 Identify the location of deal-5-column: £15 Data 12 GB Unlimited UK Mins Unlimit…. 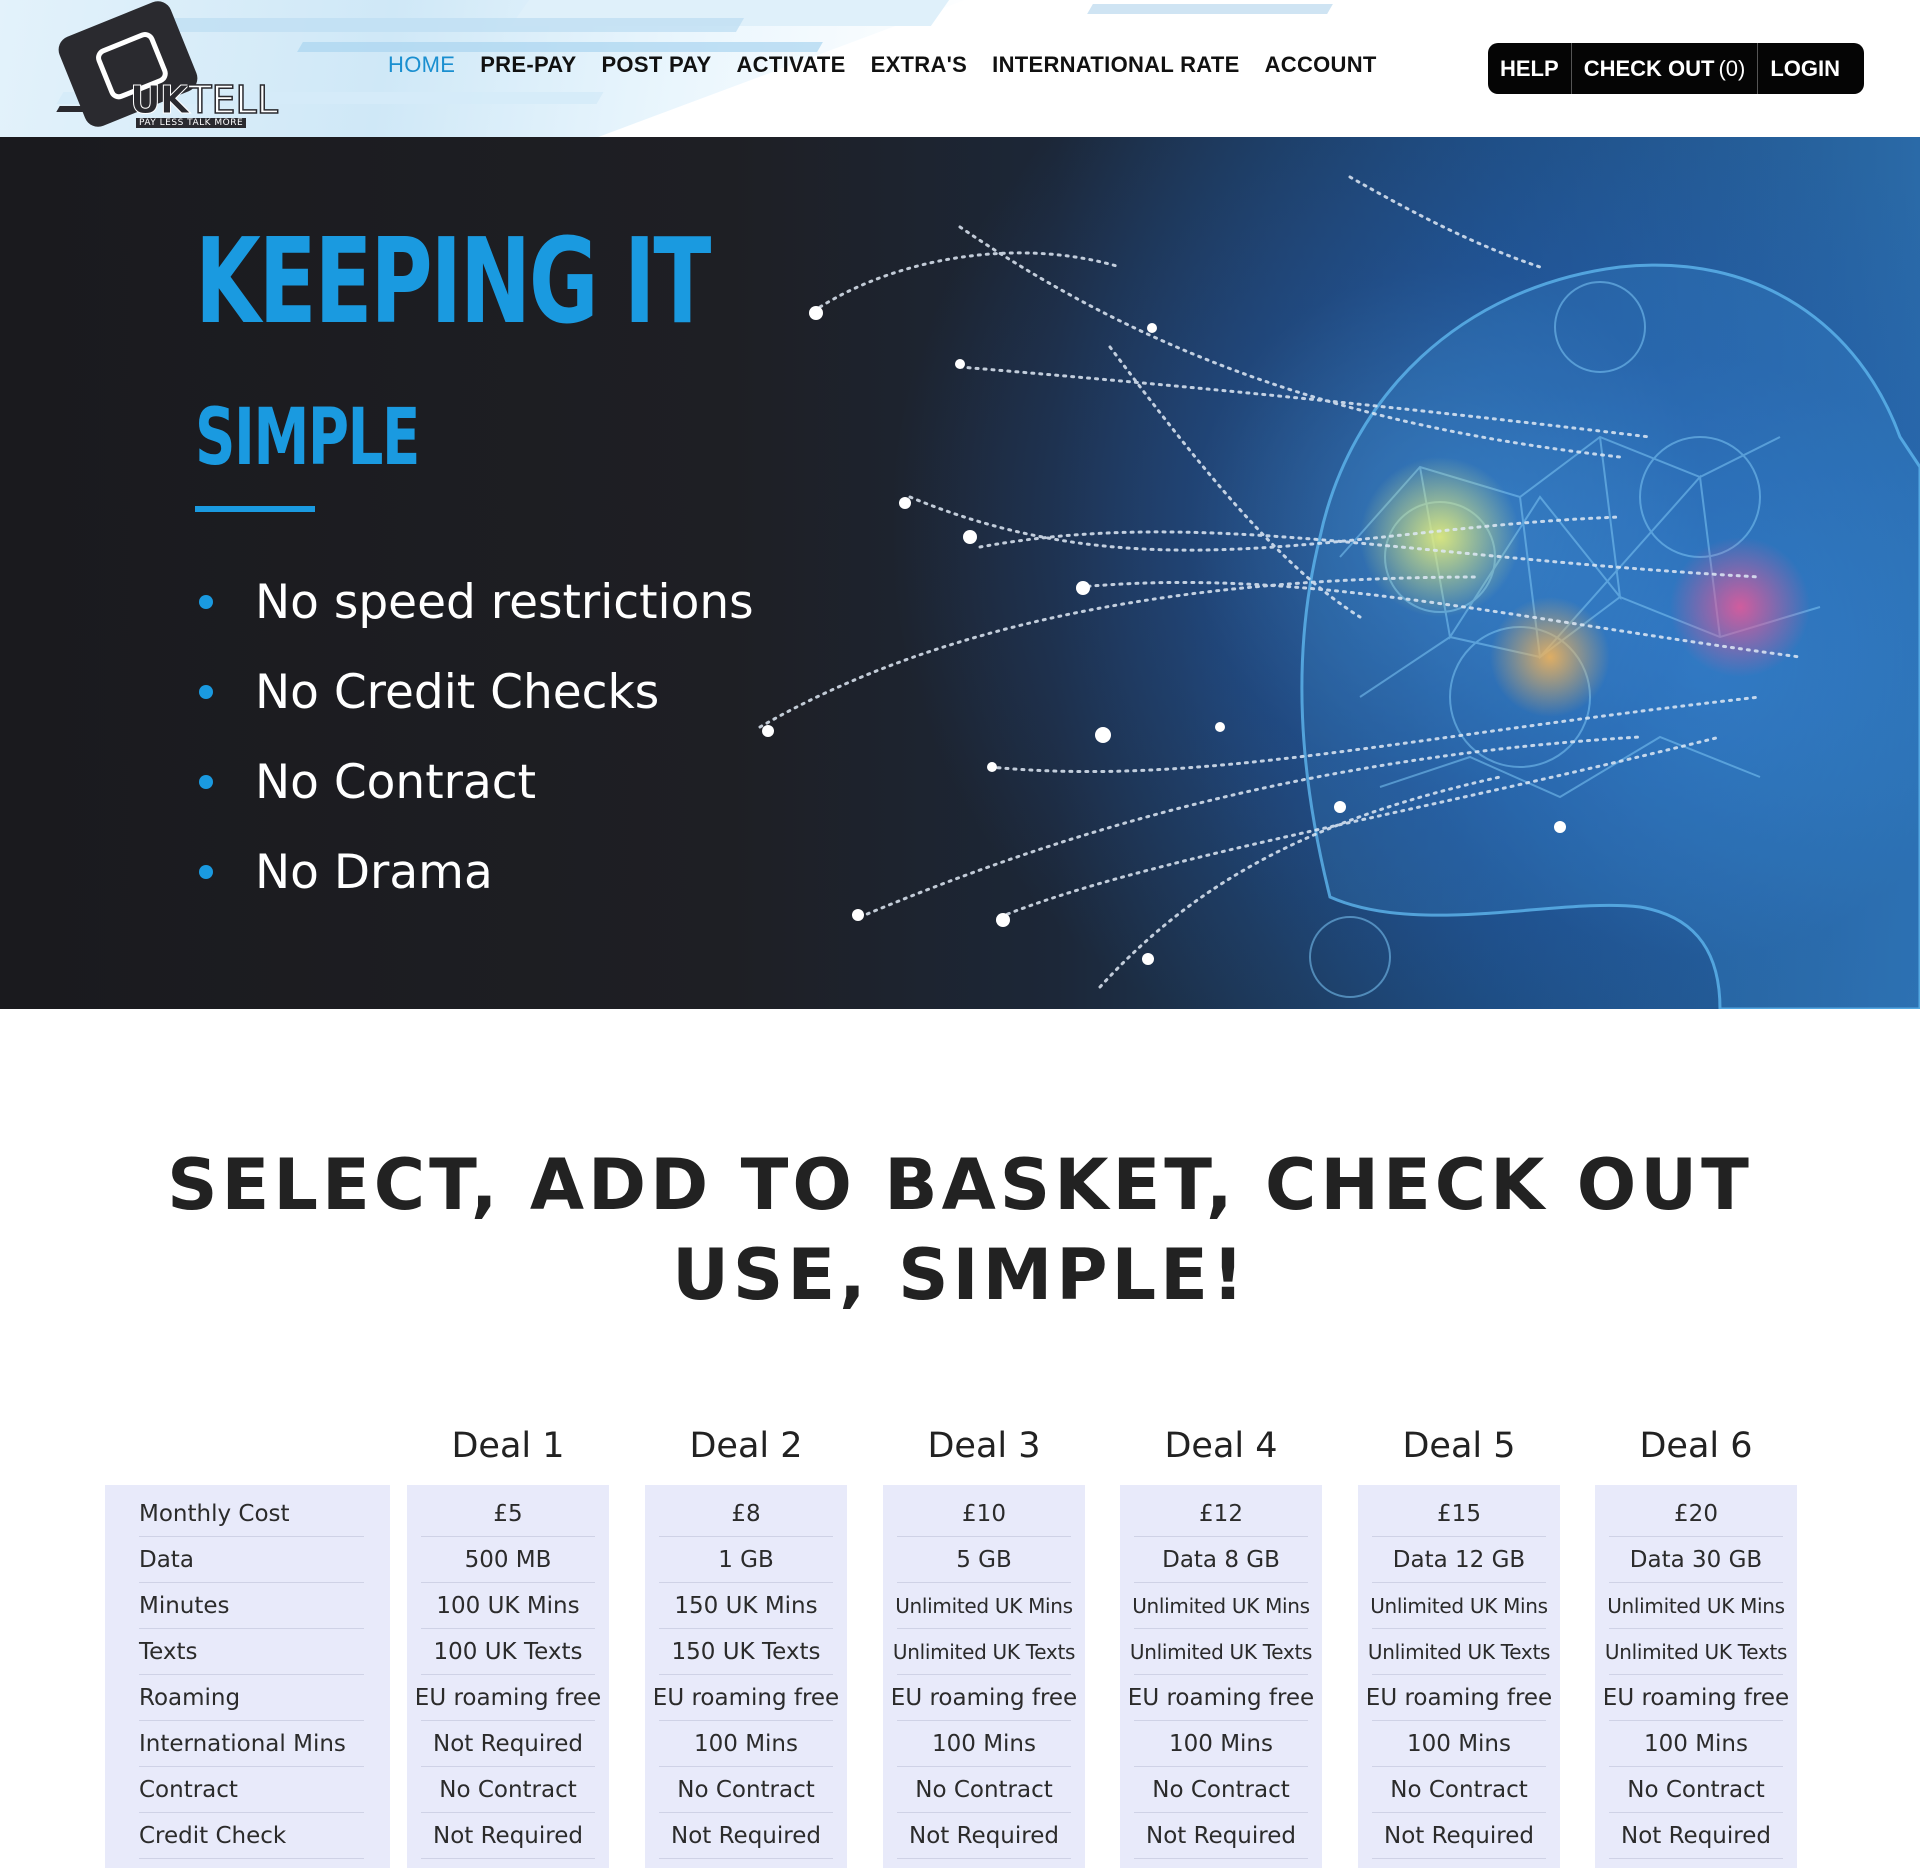
(1459, 1676).